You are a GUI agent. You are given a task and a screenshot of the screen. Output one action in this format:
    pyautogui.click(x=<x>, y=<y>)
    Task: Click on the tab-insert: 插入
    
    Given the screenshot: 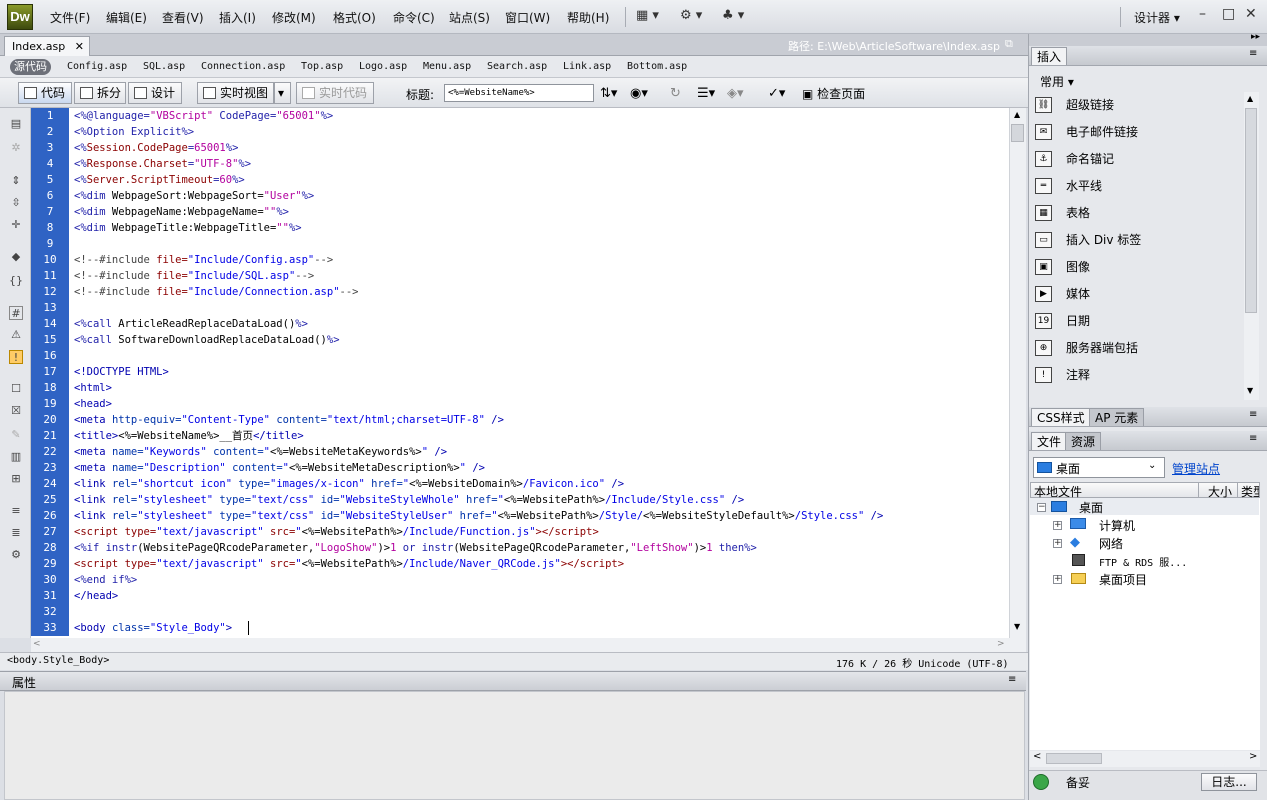 What is the action you would take?
    pyautogui.click(x=1049, y=56)
    